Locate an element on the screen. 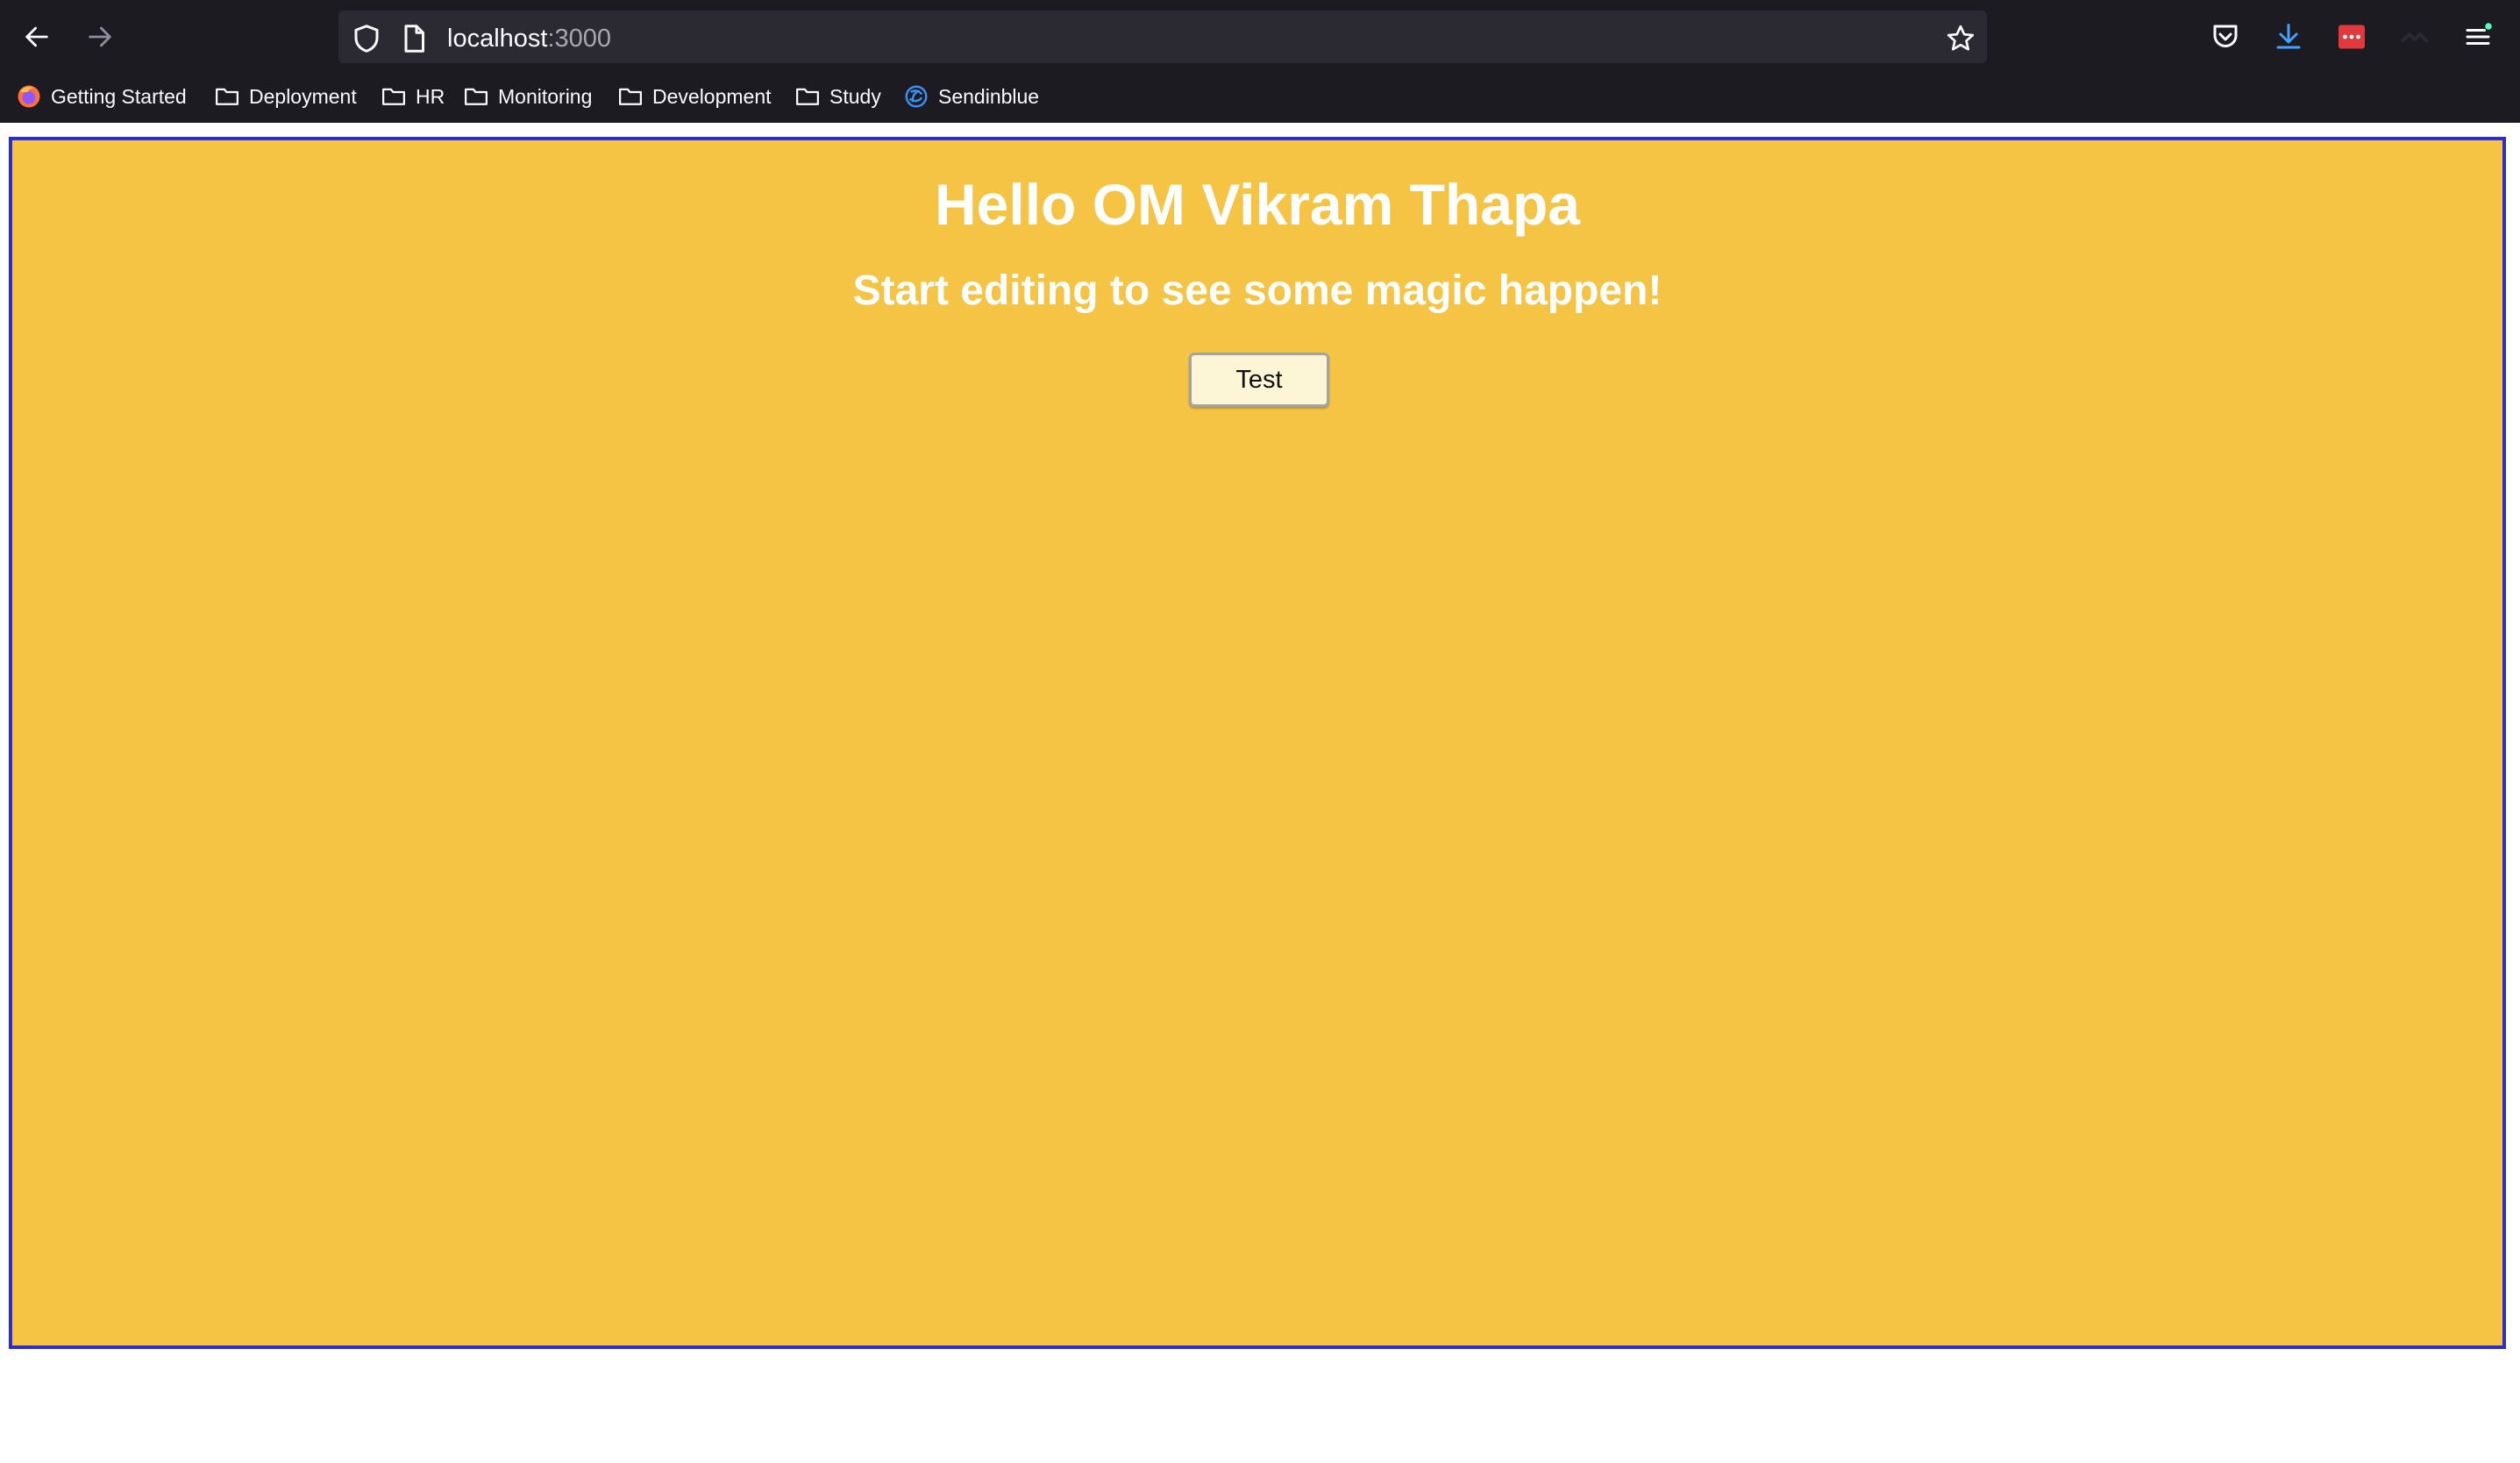  bookmark-label: Deployment is located at coordinates (303, 96).